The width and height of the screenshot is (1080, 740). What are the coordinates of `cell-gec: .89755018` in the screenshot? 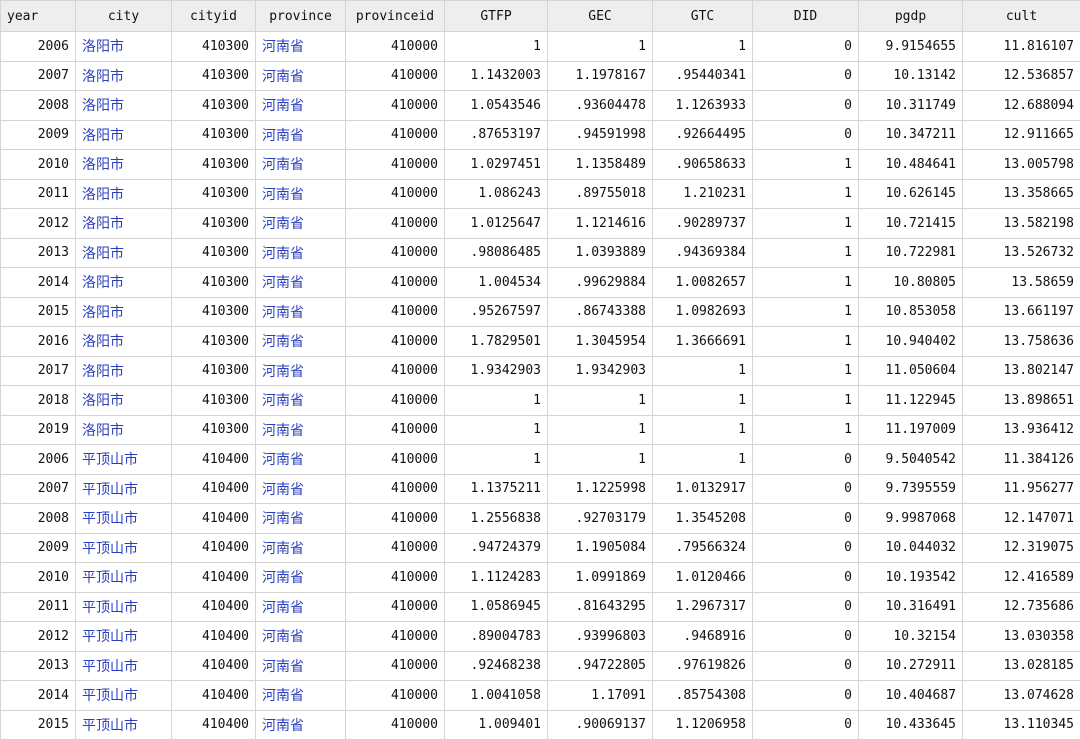 It's located at (600, 194).